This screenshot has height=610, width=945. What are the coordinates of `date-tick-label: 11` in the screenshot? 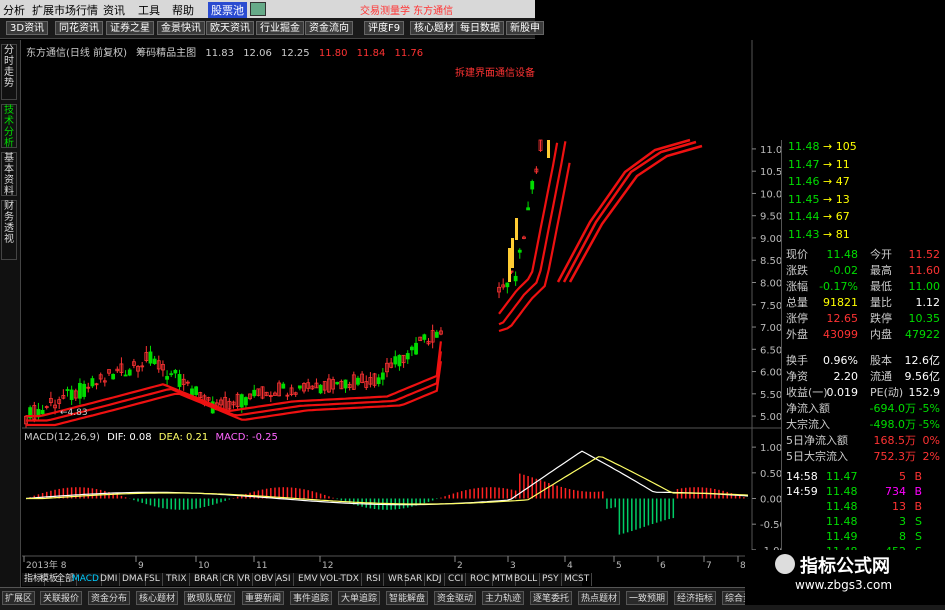 It's located at (261, 566).